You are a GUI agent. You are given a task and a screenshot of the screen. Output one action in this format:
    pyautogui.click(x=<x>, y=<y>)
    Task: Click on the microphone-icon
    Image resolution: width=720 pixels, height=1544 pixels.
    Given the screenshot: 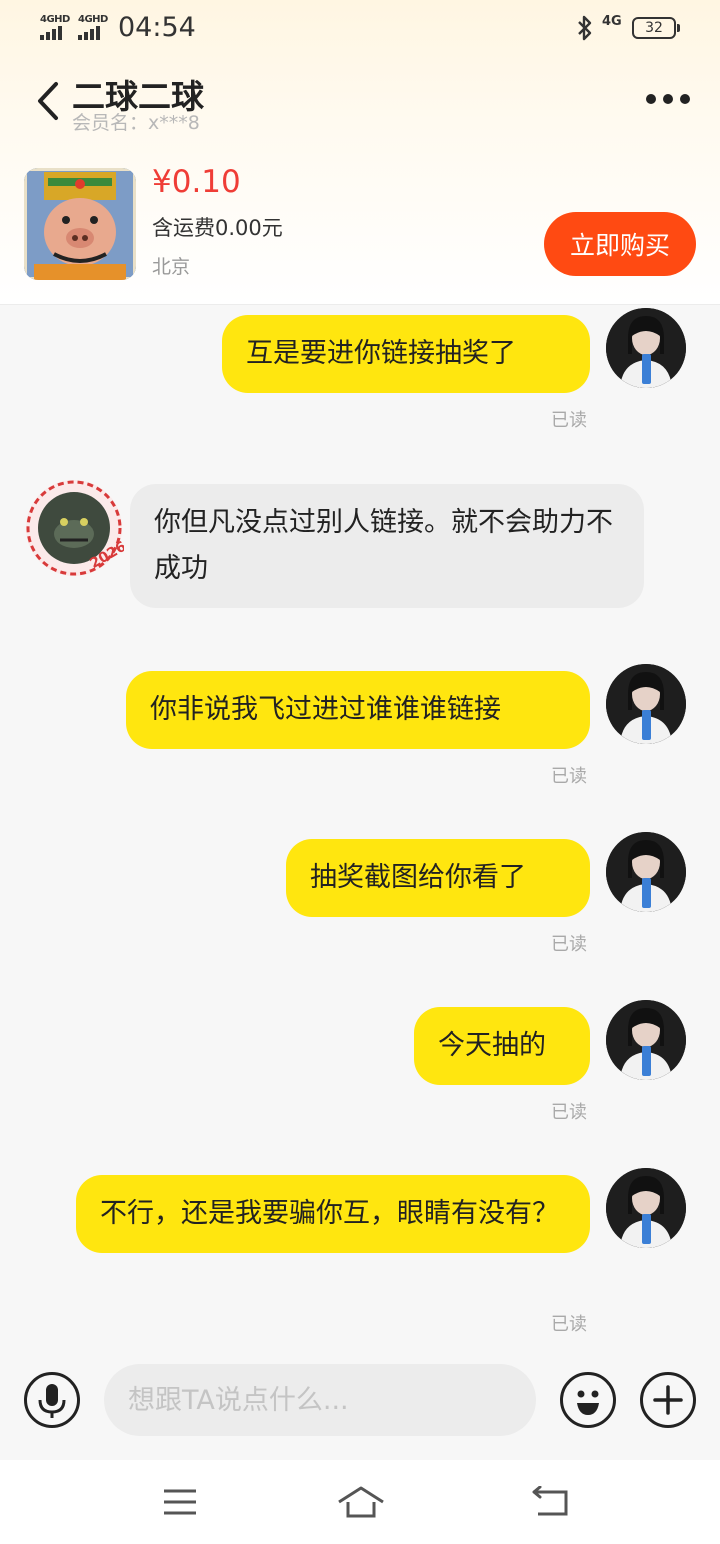 What is the action you would take?
    pyautogui.click(x=52, y=1401)
    